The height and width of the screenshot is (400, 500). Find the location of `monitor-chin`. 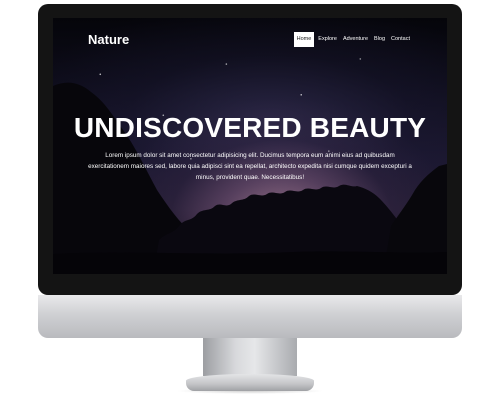

monitor-chin is located at coordinates (250, 316).